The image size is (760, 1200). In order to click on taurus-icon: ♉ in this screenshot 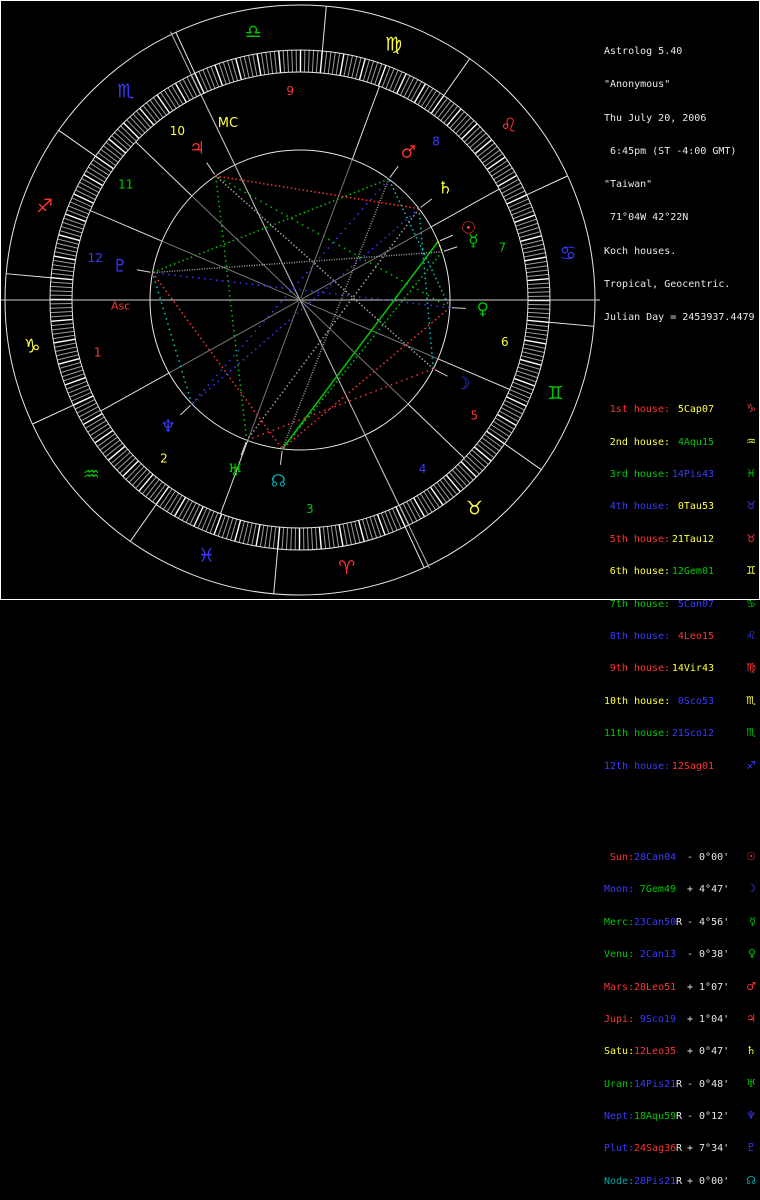, I will do `click(474, 509)`.